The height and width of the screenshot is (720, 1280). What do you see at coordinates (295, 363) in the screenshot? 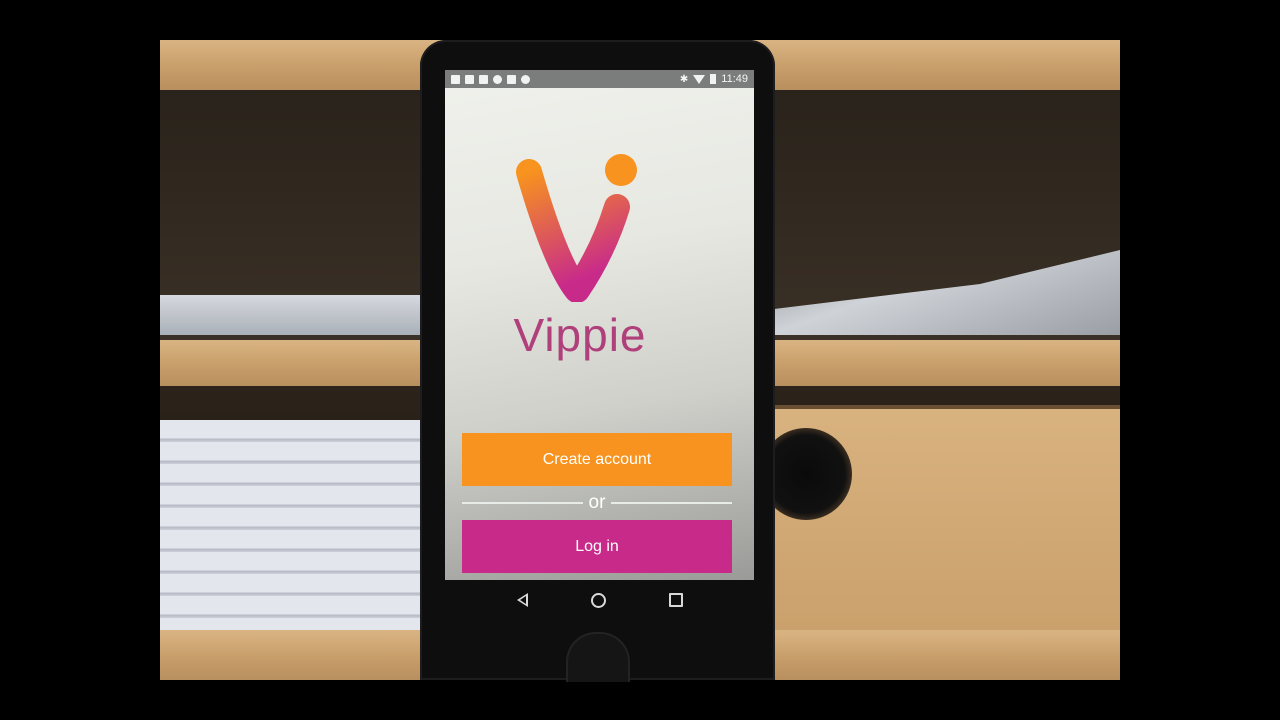
I see `shelf-middle-left` at bounding box center [295, 363].